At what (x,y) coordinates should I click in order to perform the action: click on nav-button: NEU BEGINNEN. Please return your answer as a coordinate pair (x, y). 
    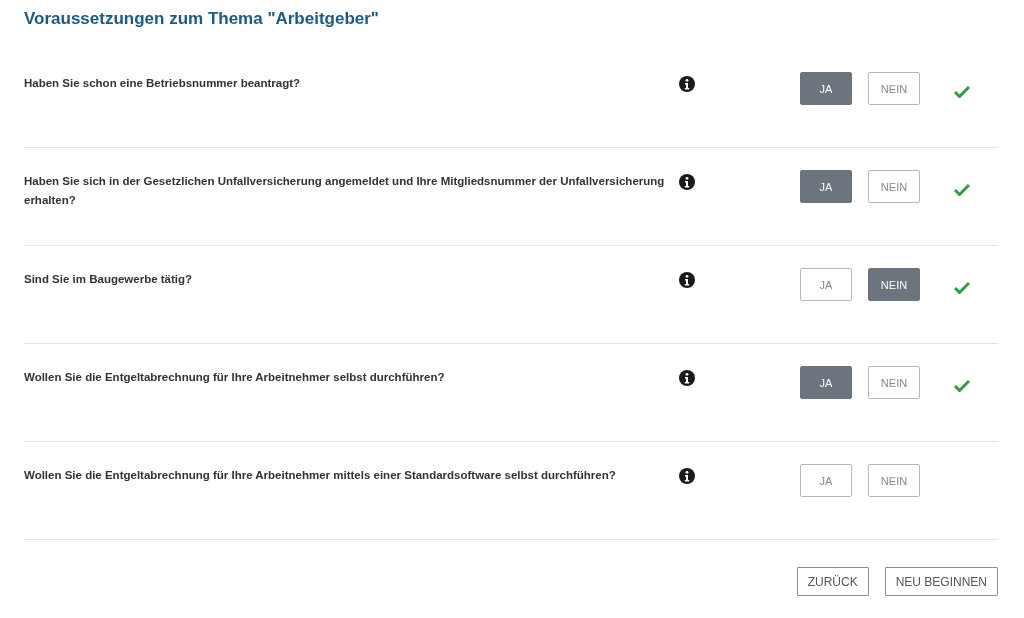
    Looking at the image, I should click on (941, 581).